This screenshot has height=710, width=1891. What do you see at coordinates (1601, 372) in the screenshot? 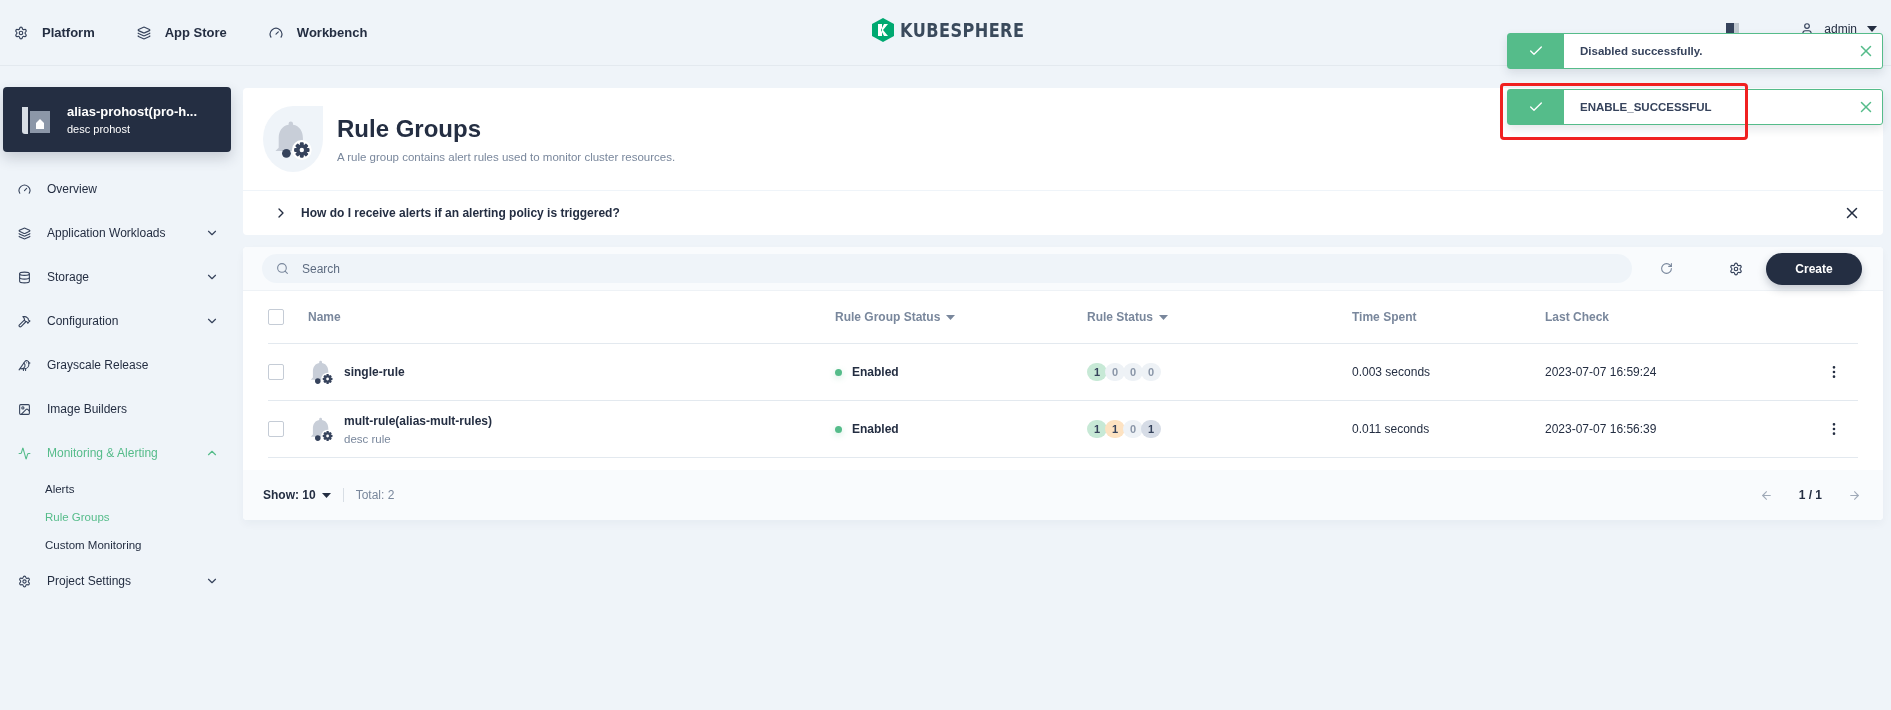
I see `last-check: 2023-07-07 16:59:24` at bounding box center [1601, 372].